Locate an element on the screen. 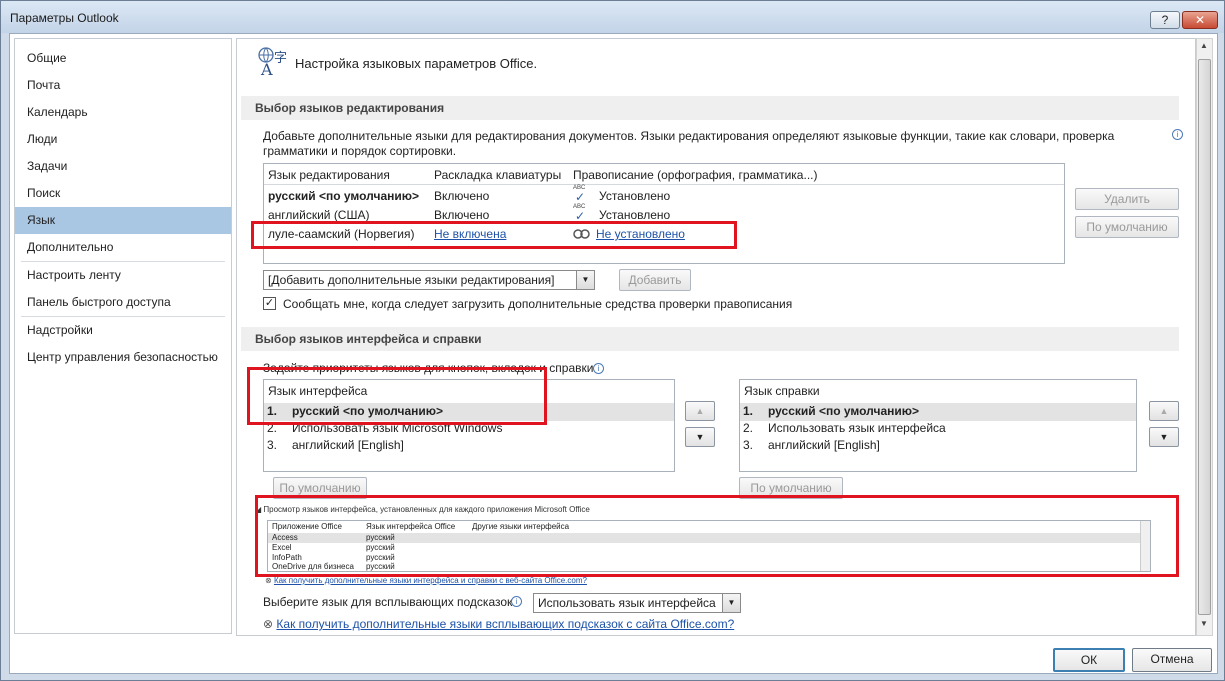  sidebar-item-general: Общие is located at coordinates (123, 58).